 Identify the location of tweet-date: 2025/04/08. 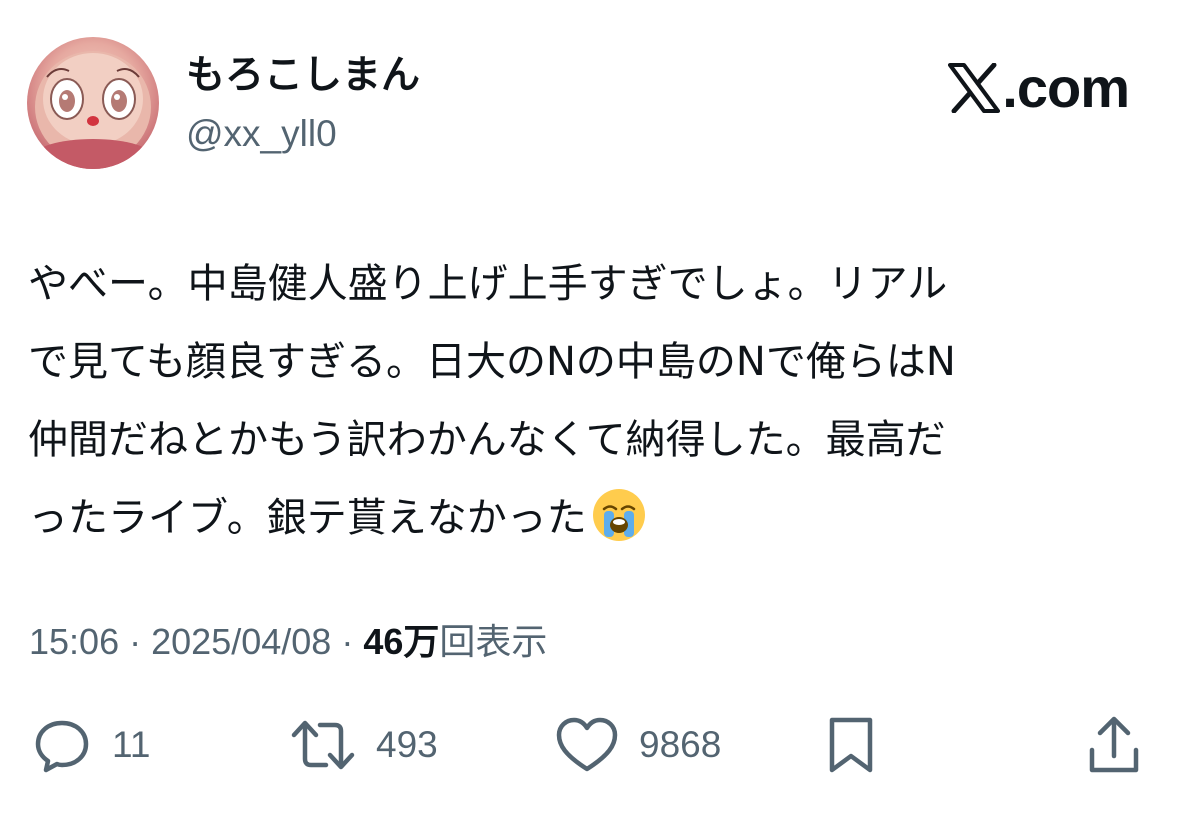
(241, 641).